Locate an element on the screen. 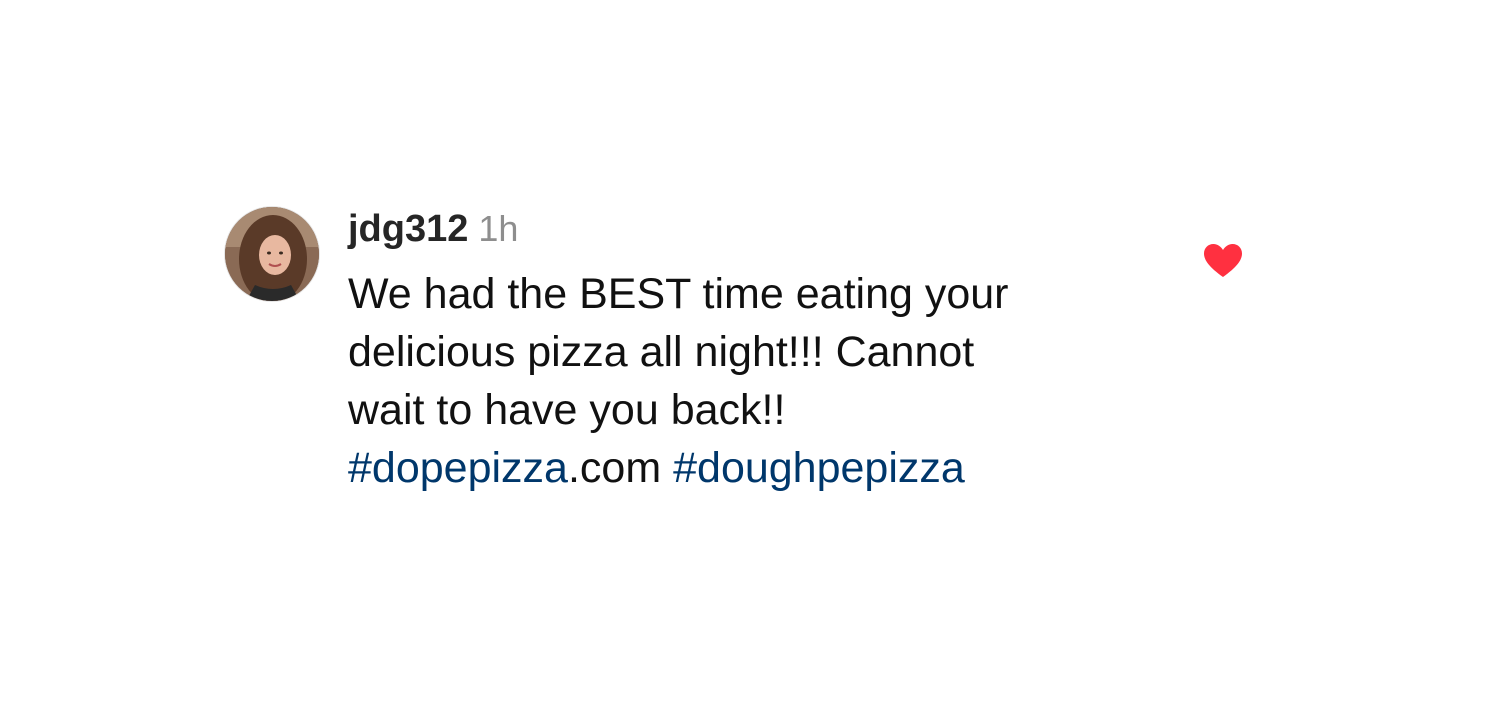 The width and height of the screenshot is (1501, 704). timestamp: 1h is located at coordinates (498, 228).